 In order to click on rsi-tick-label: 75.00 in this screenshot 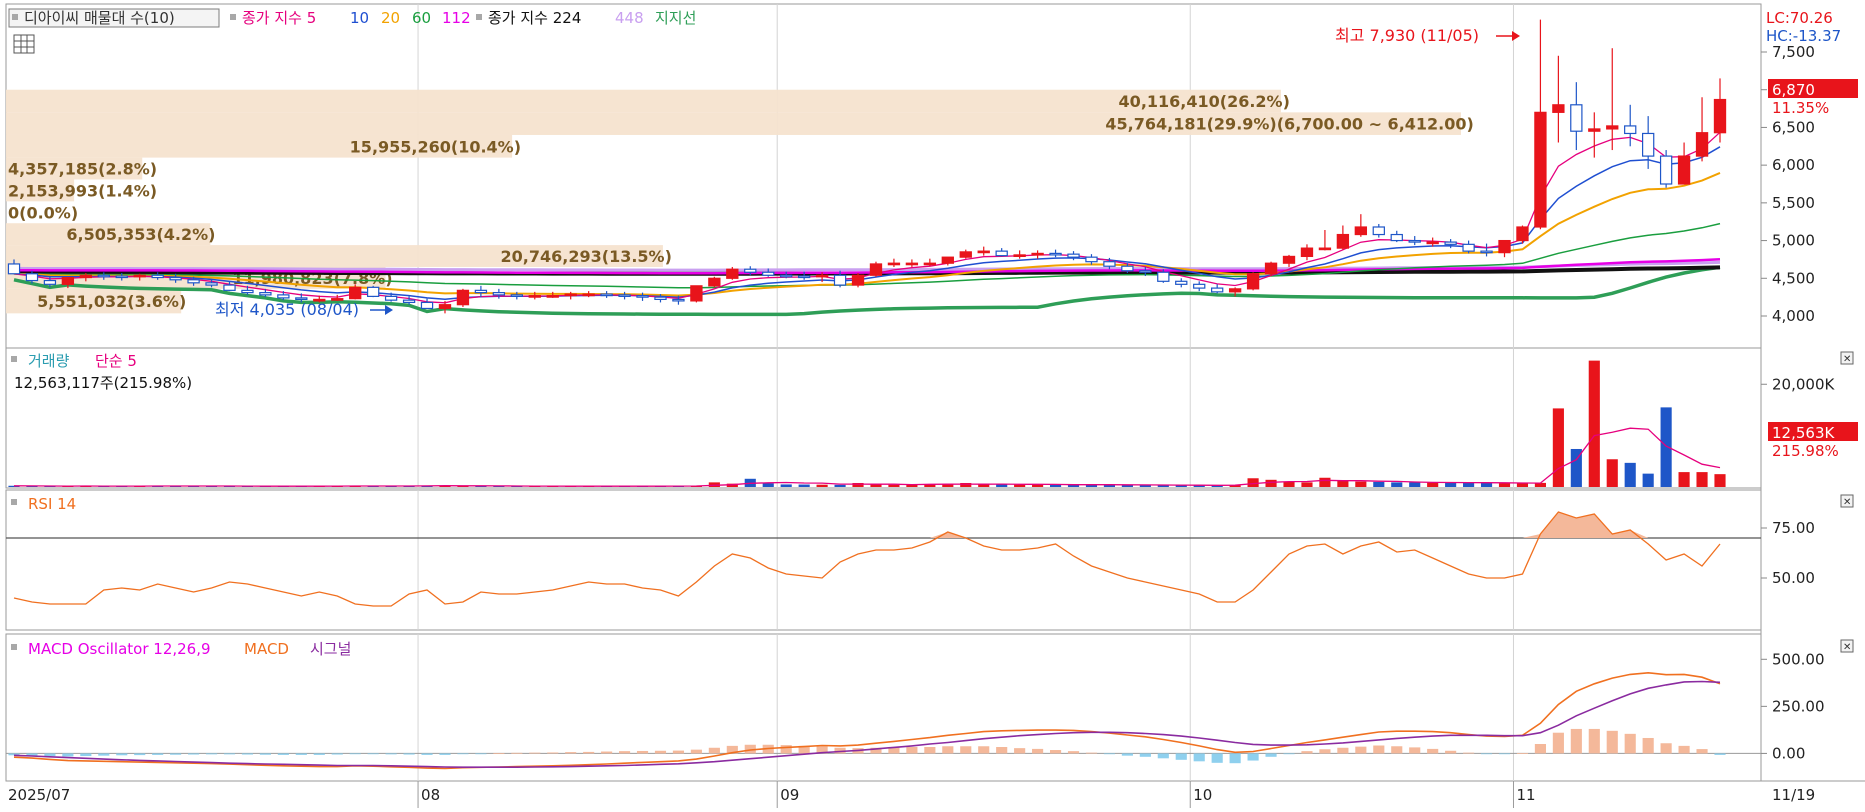, I will do `click(1793, 528)`.